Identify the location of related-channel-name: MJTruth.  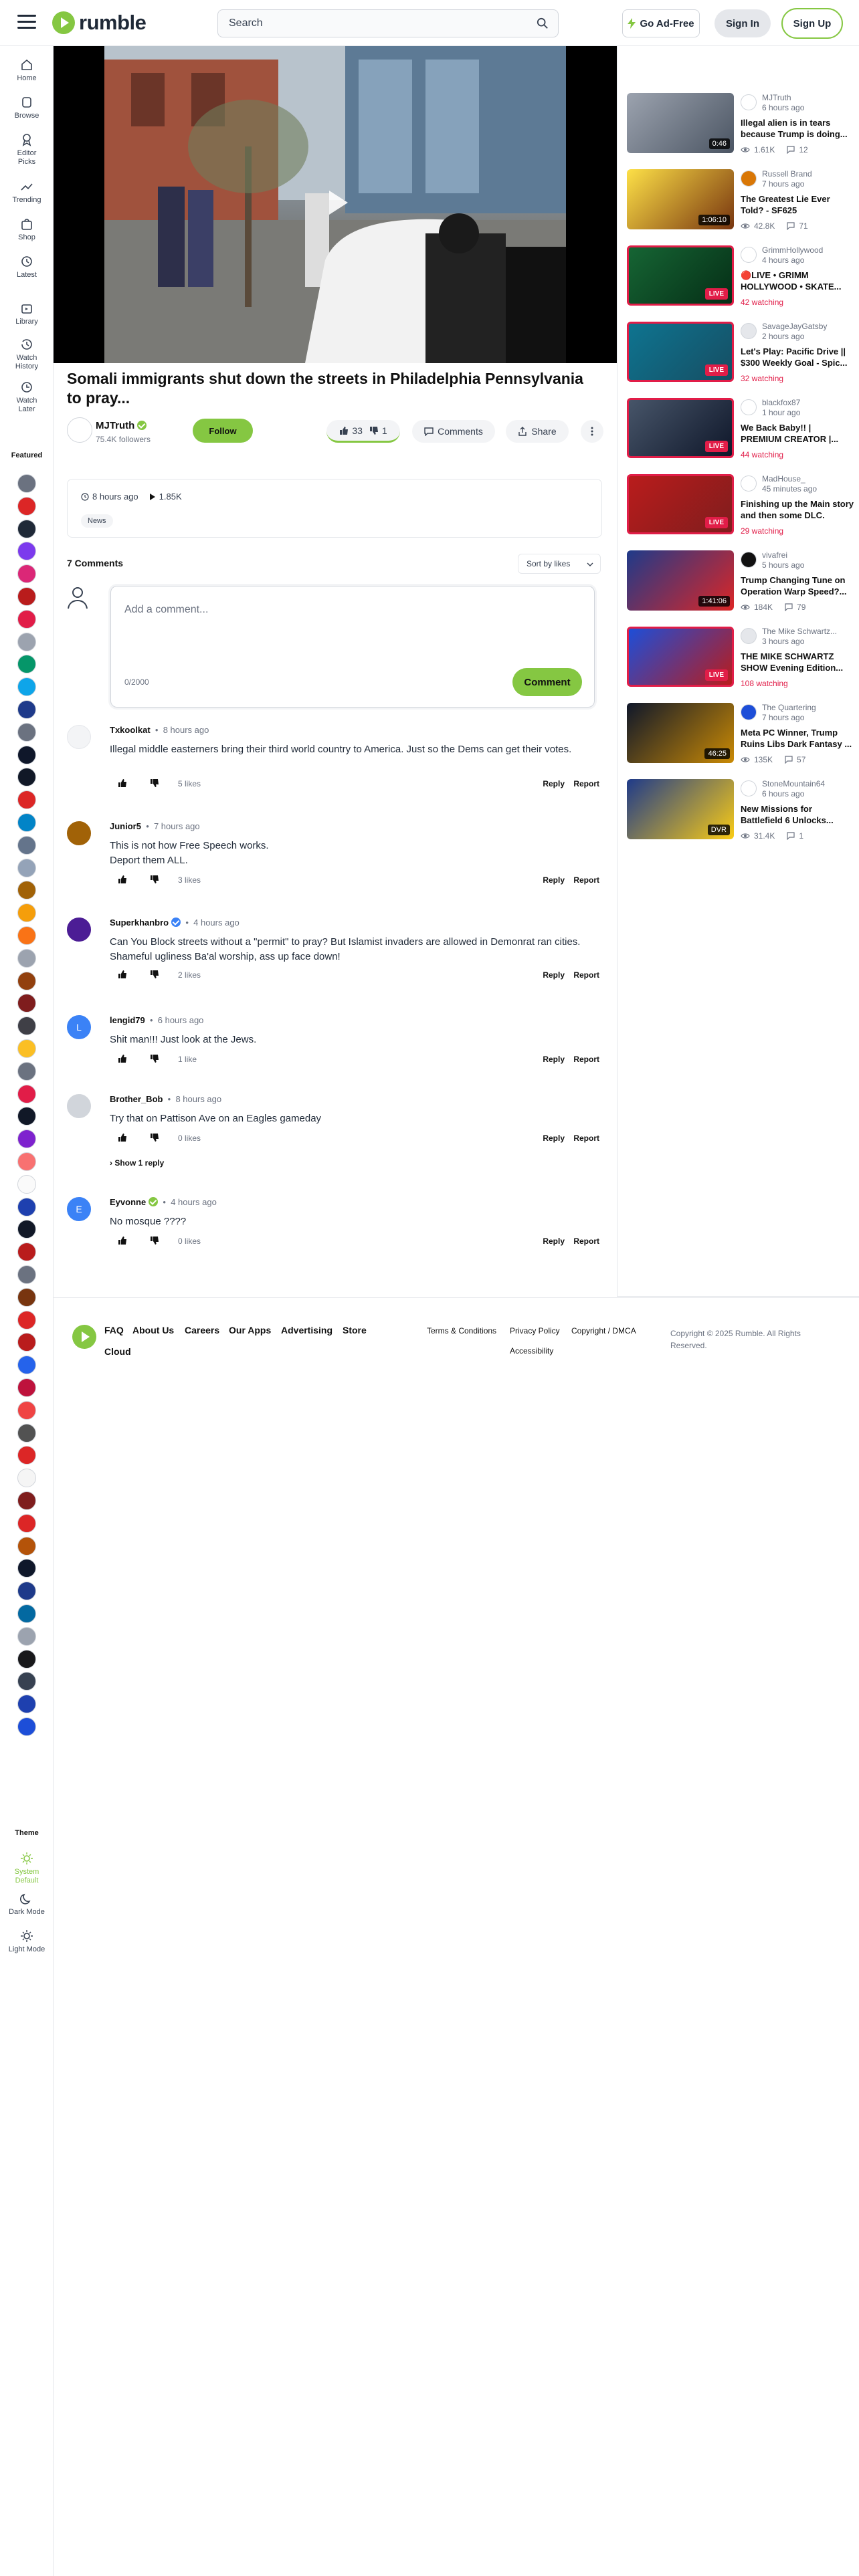
(777, 98).